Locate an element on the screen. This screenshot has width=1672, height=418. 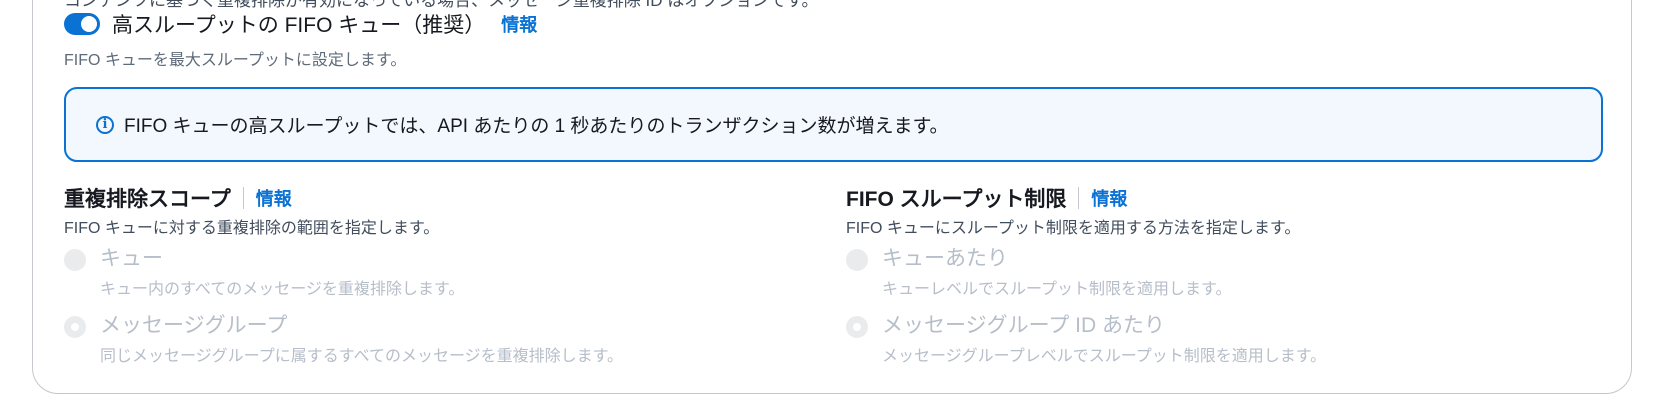
option-description: メッセージグループレベルでスループット制限を適用します。 is located at coordinates (1104, 356).